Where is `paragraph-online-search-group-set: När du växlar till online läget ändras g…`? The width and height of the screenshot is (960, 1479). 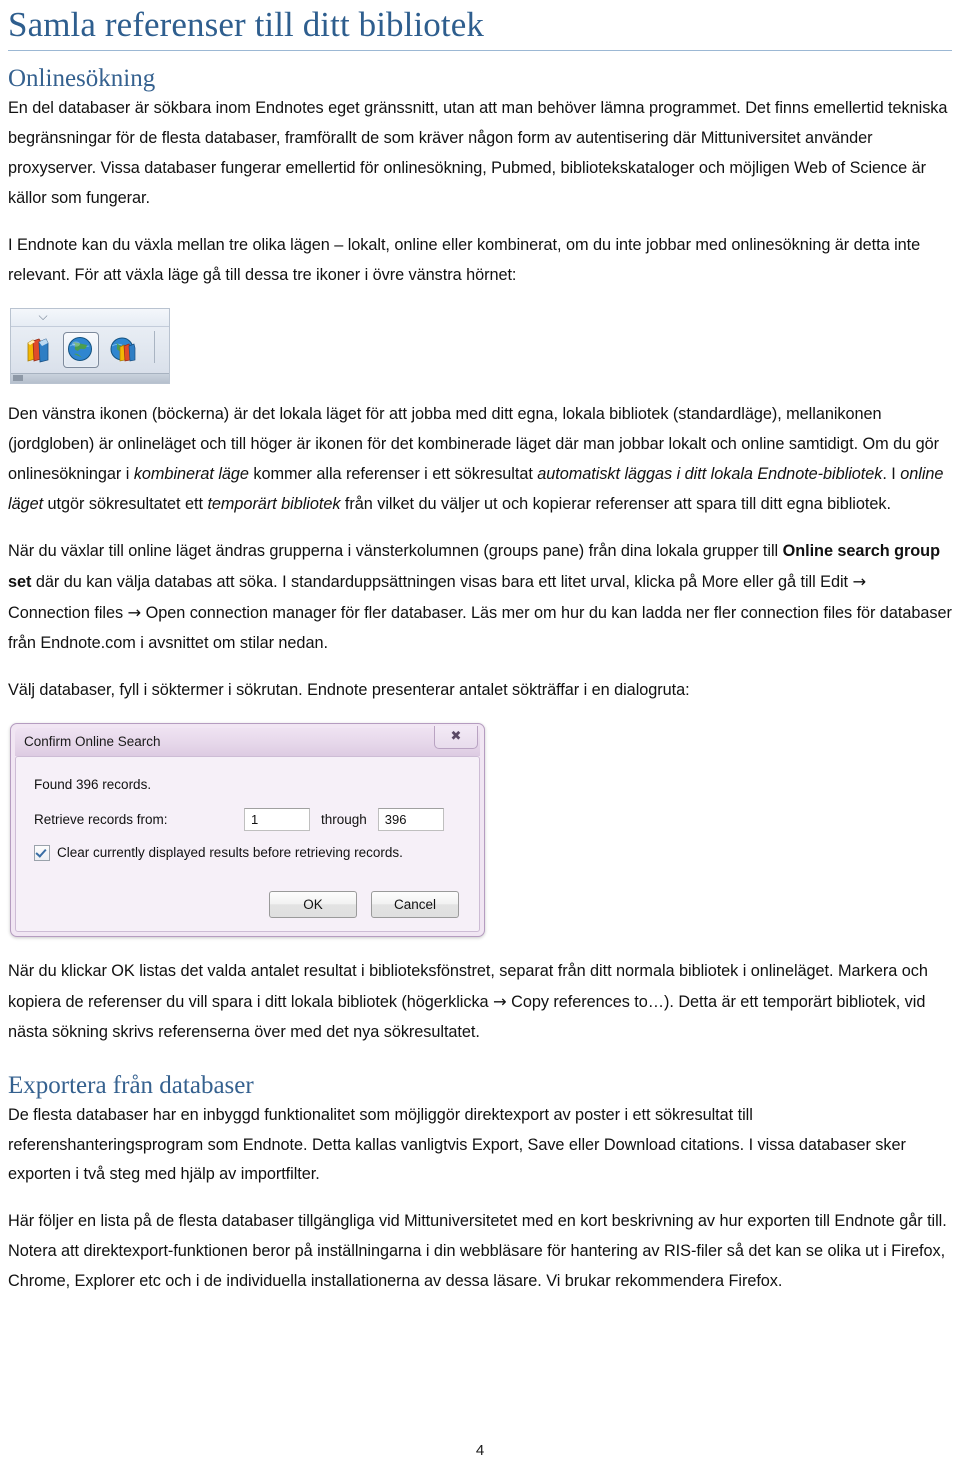
paragraph-online-search-group-set: När du växlar till online läget ändras g… is located at coordinates (480, 598).